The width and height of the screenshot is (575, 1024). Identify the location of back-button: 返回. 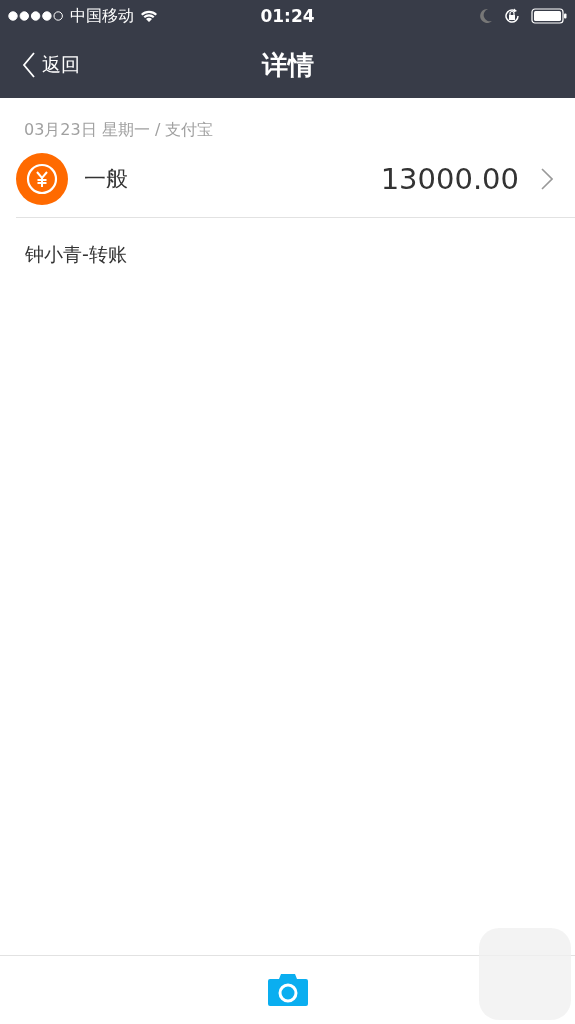
(51, 65).